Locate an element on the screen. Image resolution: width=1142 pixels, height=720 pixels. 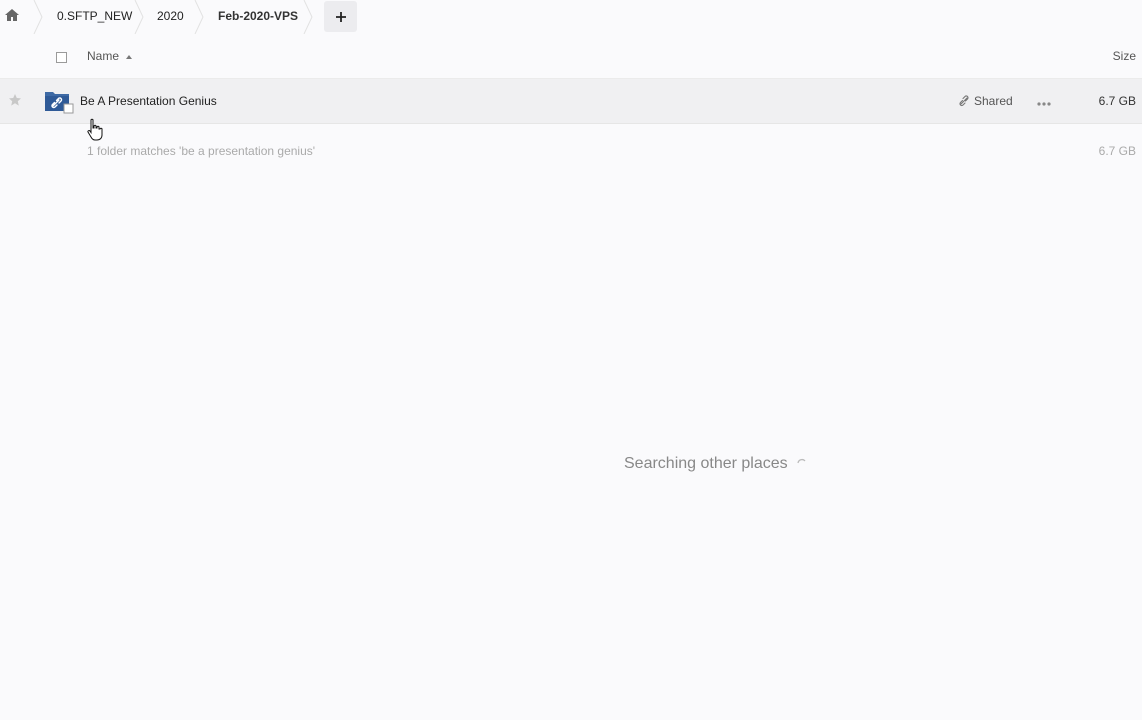
star-icon is located at coordinates (15, 100).